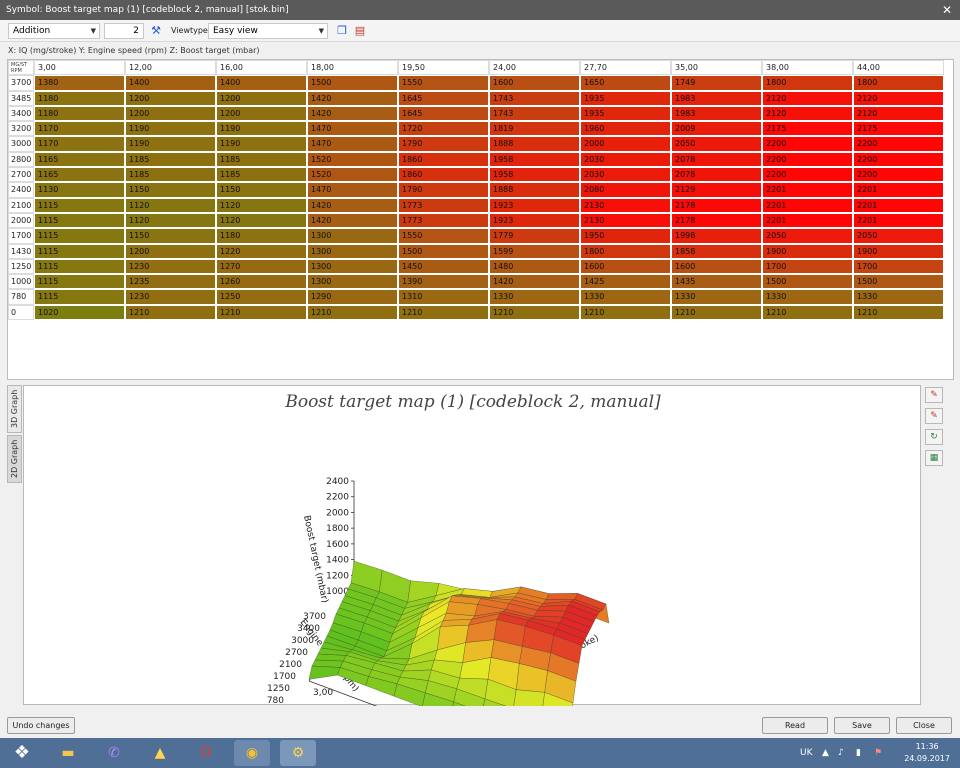 Image resolution: width=960 pixels, height=768 pixels. What do you see at coordinates (625, 190) in the screenshot?
I see `table-cell: 2080` at bounding box center [625, 190].